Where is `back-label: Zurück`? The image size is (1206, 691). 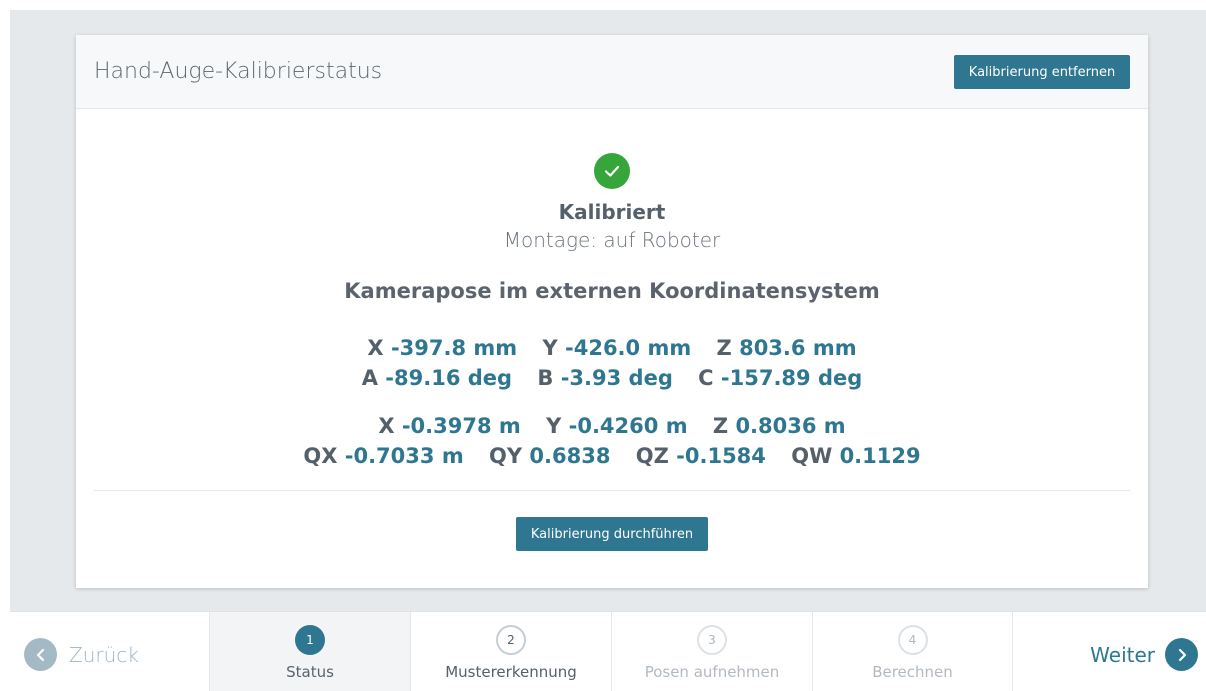 back-label: Zurück is located at coordinates (104, 654).